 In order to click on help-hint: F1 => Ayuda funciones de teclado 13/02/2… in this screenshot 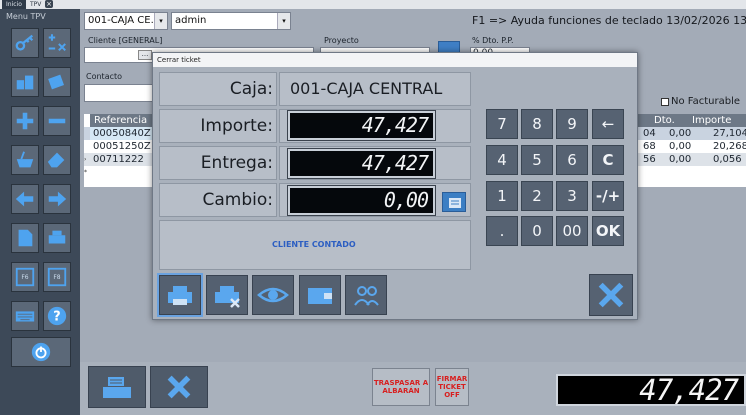, I will do `click(609, 20)`.